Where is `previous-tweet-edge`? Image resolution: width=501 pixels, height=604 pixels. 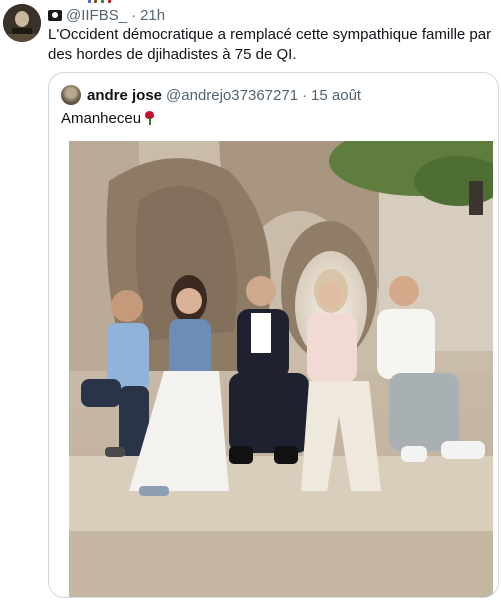
previous-tweet-edge is located at coordinates (250, 1).